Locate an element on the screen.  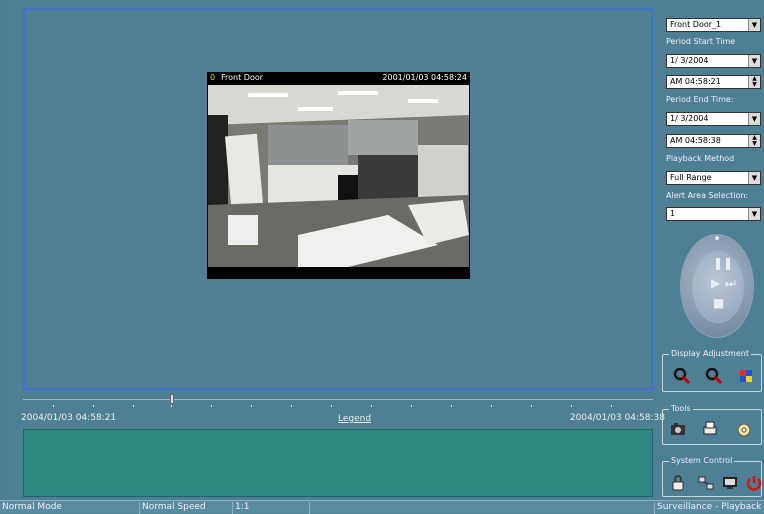
pause-icon: ❚❚ is located at coordinates (723, 263).